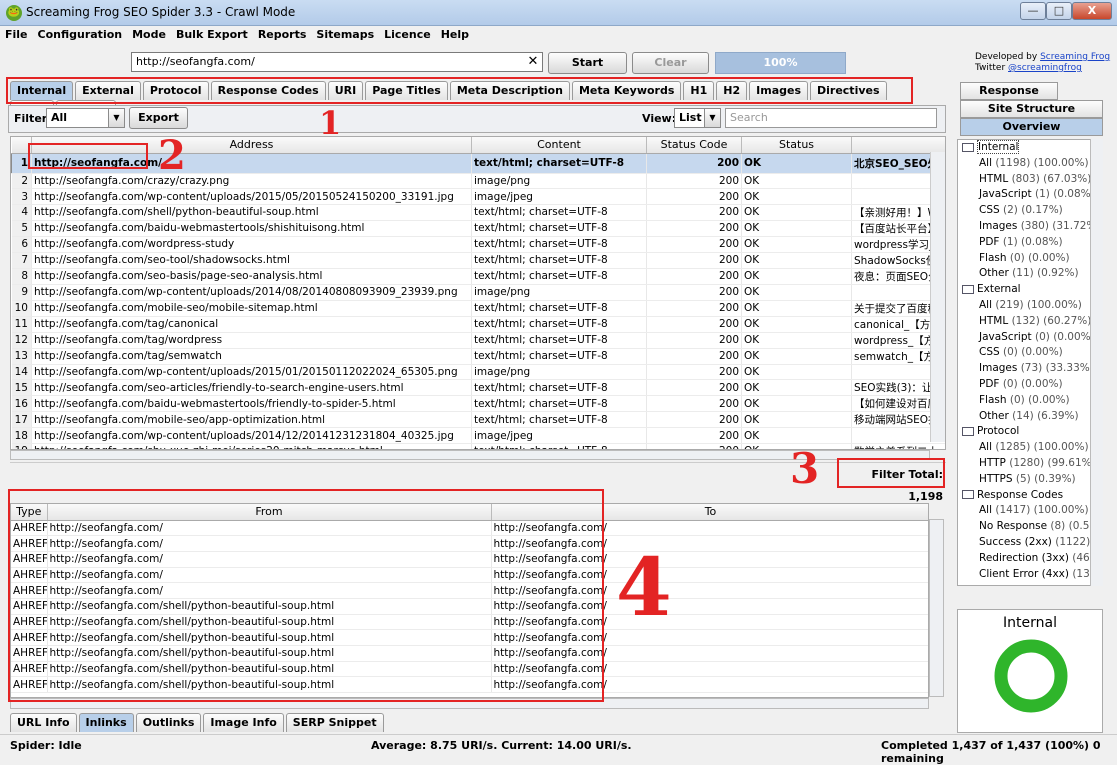 The width and height of the screenshot is (1117, 765). Describe the element at coordinates (1033, 11) in the screenshot. I see `minimize-button: —` at that location.